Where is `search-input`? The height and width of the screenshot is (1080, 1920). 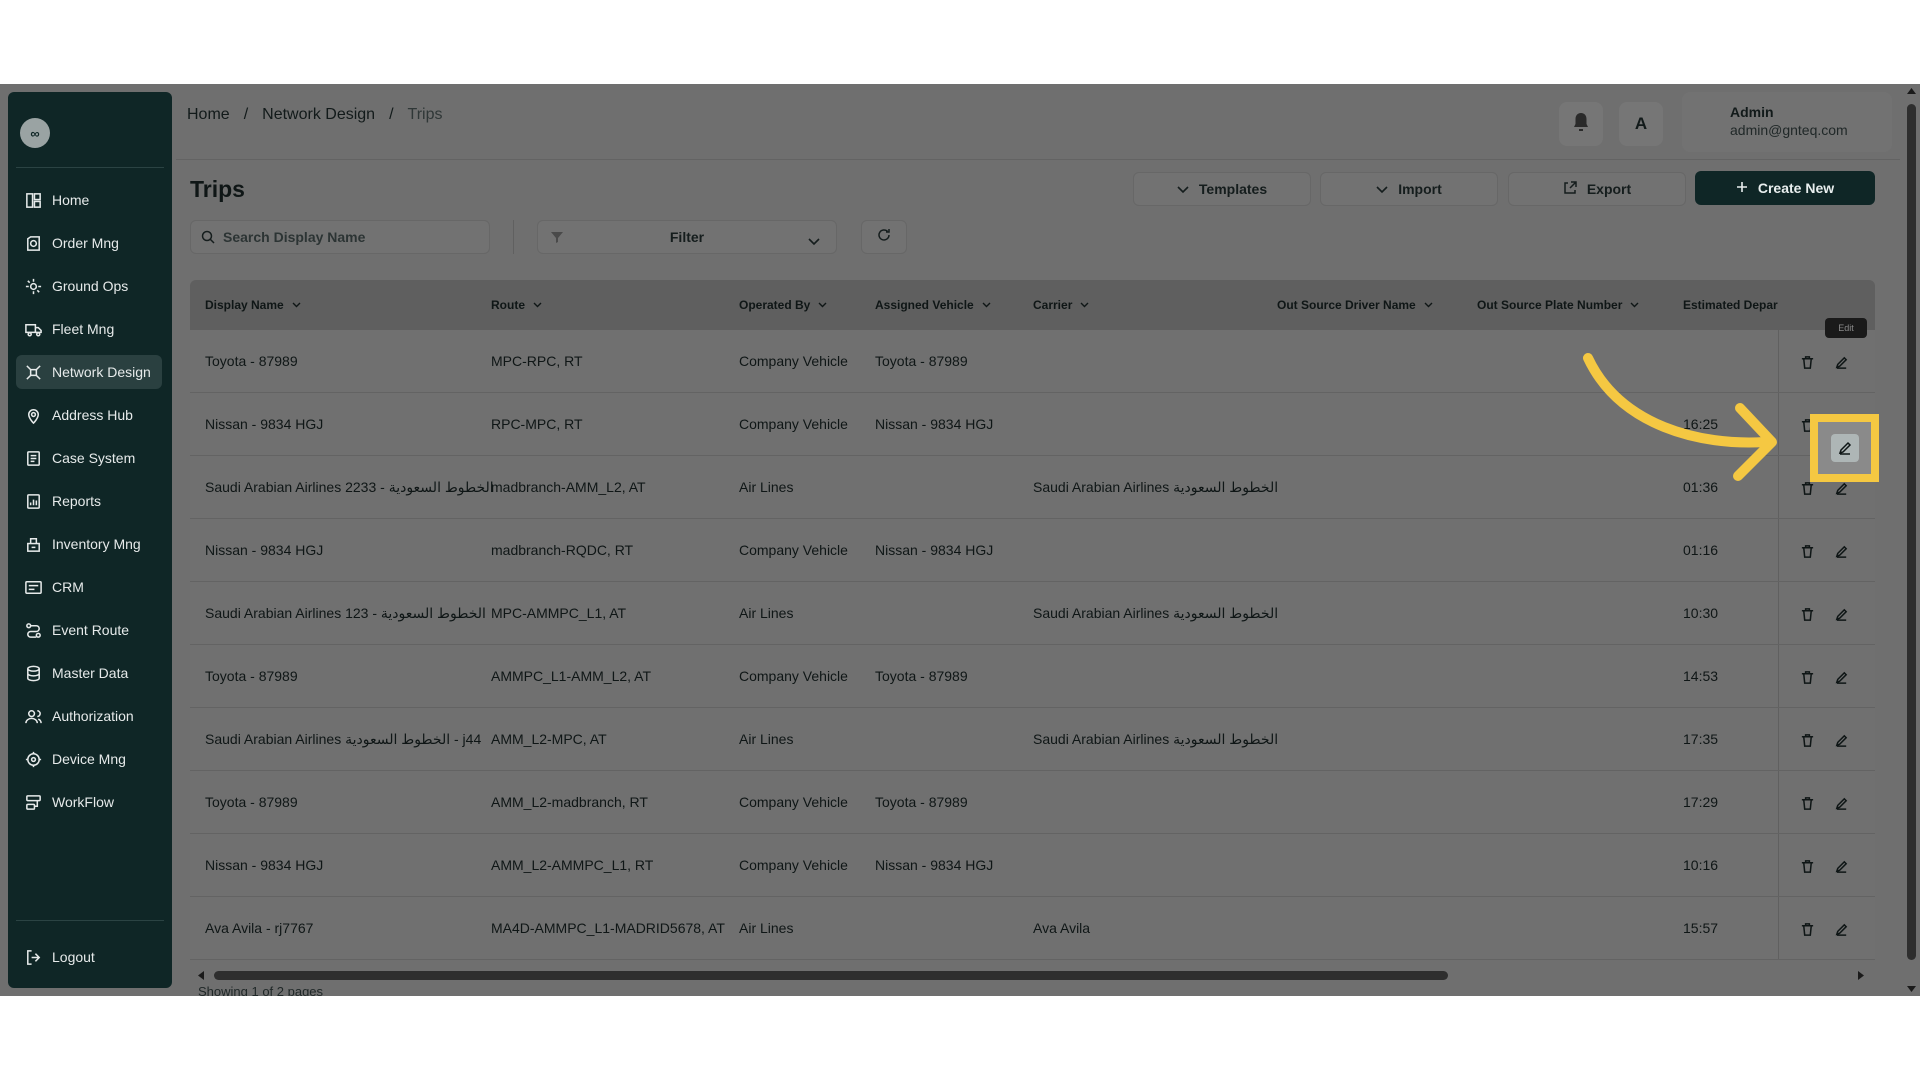
search-input is located at coordinates (348, 237).